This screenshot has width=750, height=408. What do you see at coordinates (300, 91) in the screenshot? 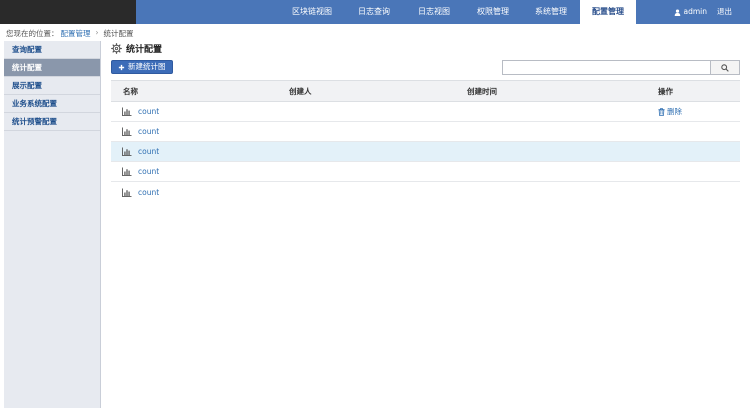
I see `header-creator: 创建人` at bounding box center [300, 91].